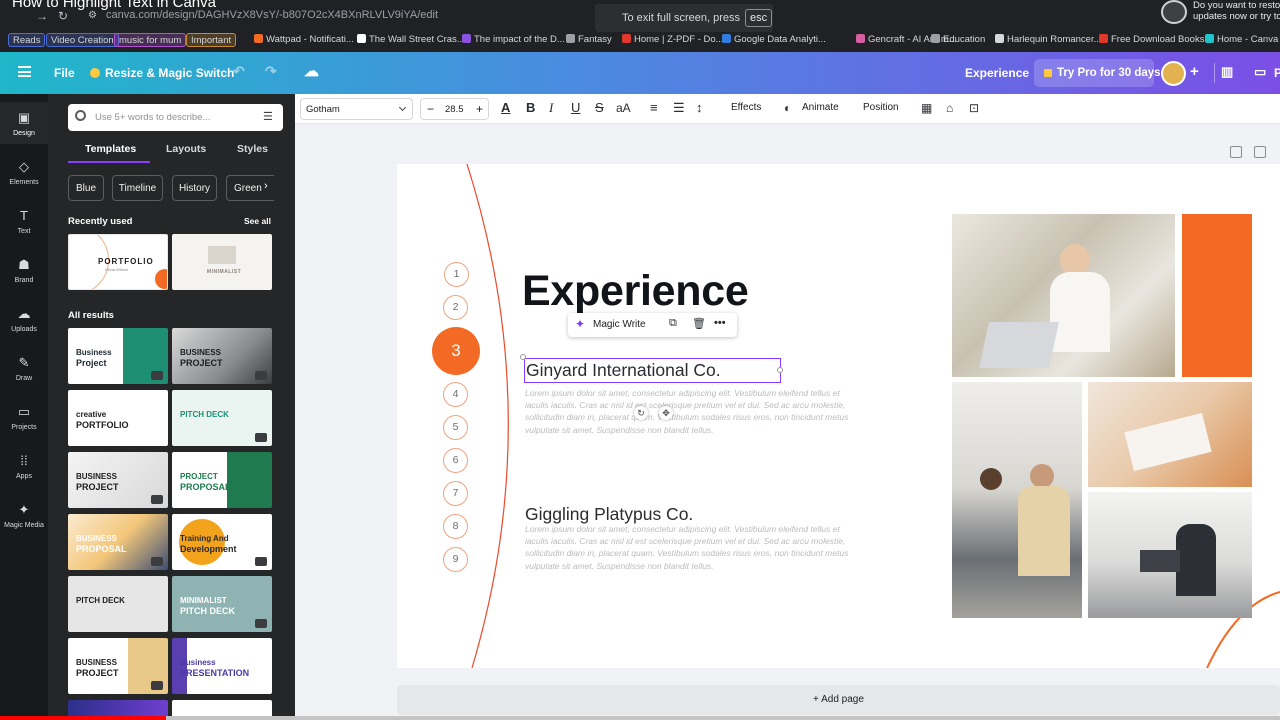 This screenshot has height=720, width=1280. What do you see at coordinates (86, 188) in the screenshot?
I see `filter-pill-blue: Blue` at bounding box center [86, 188].